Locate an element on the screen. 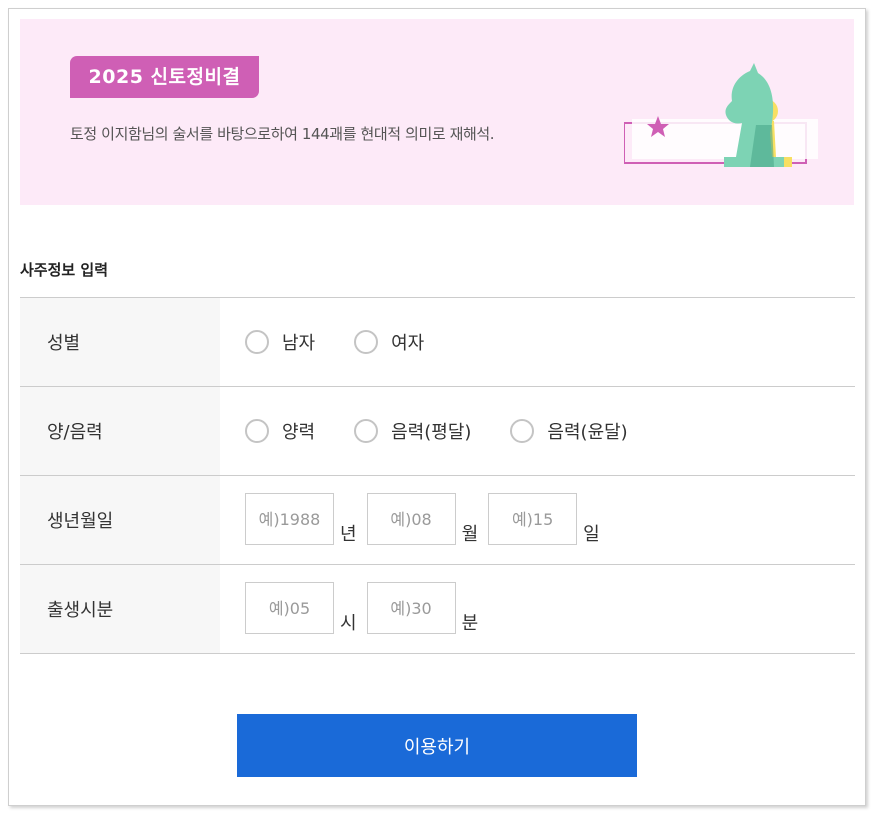 This screenshot has width=878, height=818. calendar-option-lunar-leap: 음력(윤달) is located at coordinates (587, 432).